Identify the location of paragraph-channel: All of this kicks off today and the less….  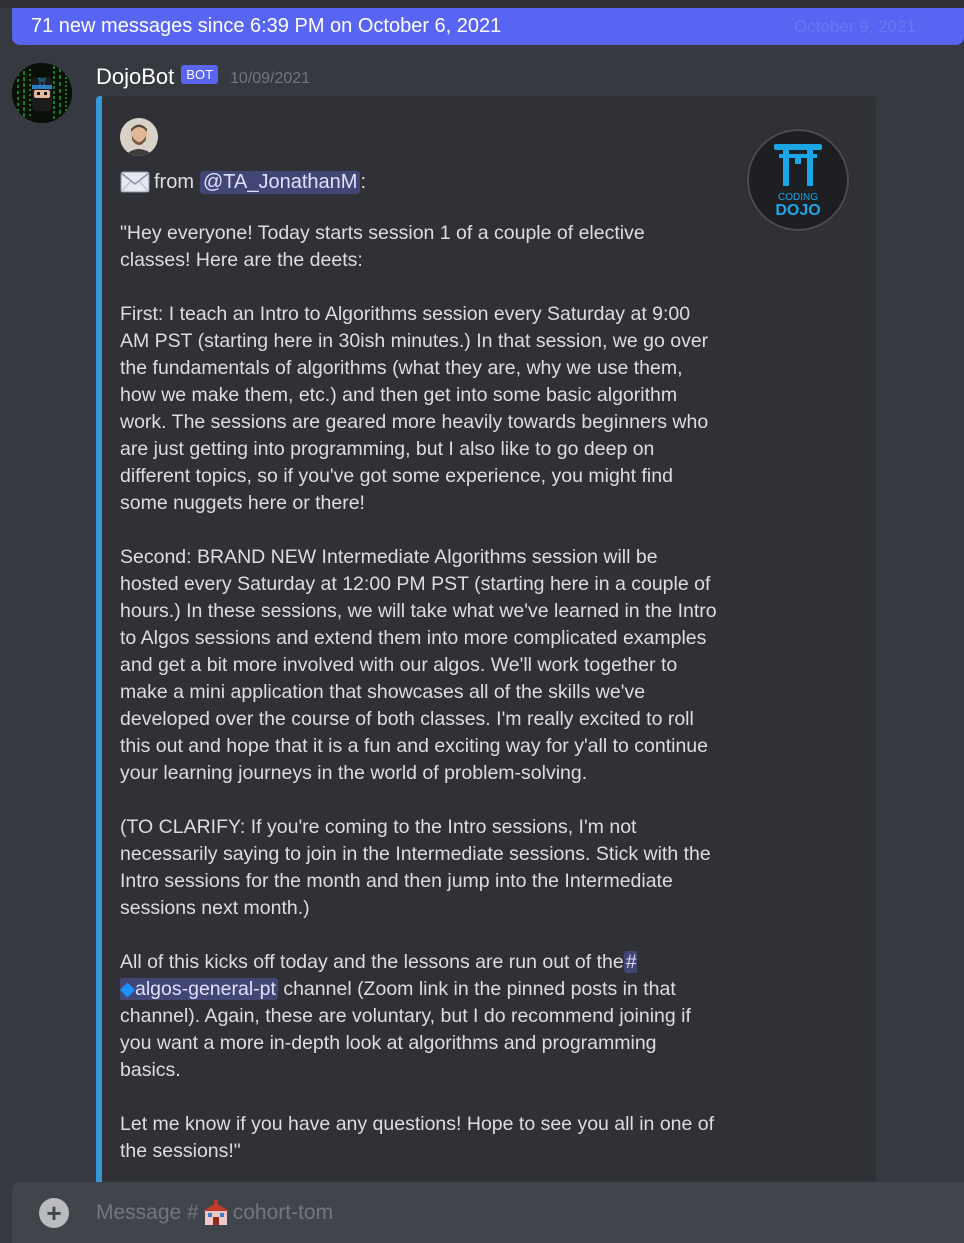
(420, 1016).